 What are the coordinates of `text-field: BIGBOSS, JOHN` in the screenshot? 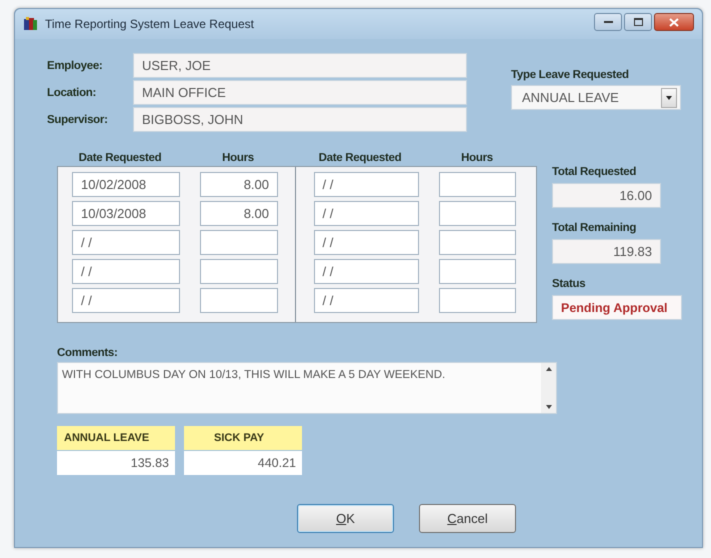 It's located at (300, 119).